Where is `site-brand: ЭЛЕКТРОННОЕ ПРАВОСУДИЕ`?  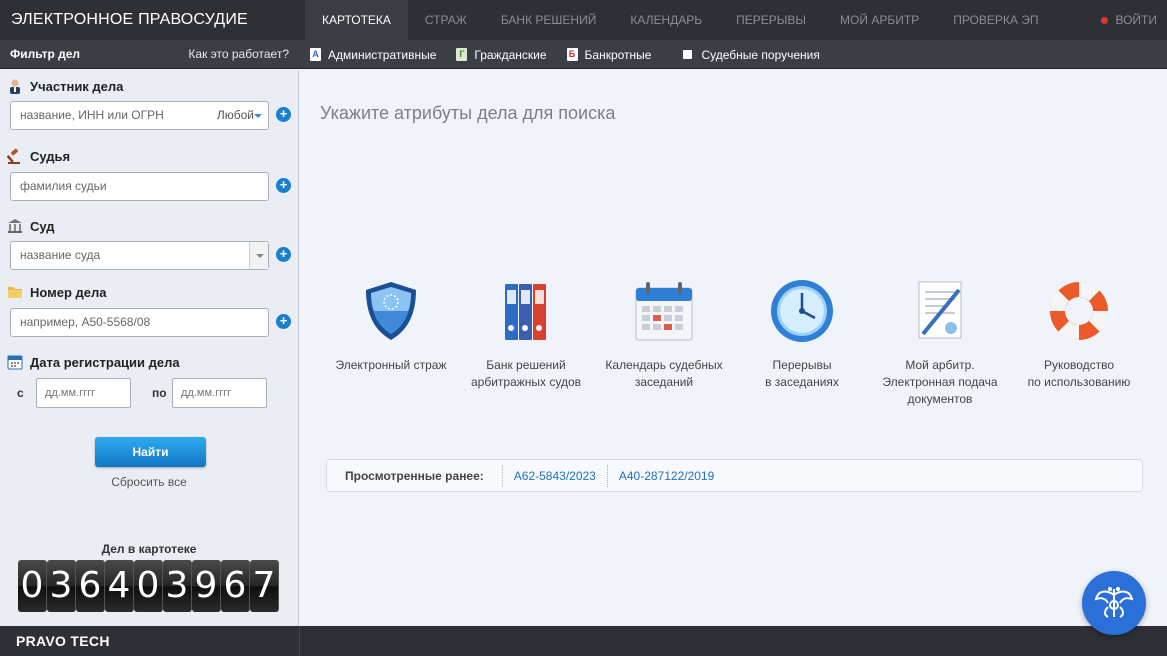 site-brand: ЭЛЕКТРОННОЕ ПРАВОСУДИЕ is located at coordinates (152, 20).